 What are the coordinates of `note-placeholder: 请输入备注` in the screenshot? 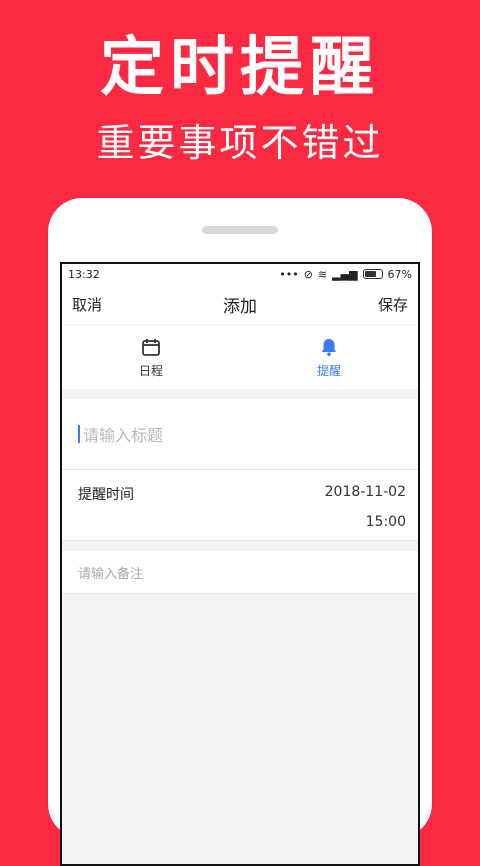 It's located at (111, 574).